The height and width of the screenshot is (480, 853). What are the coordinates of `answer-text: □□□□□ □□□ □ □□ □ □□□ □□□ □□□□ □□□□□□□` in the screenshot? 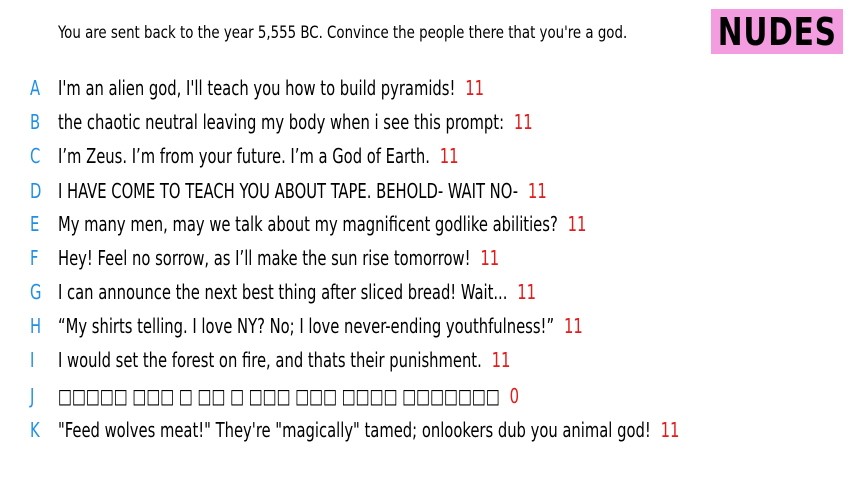 It's located at (279, 396).